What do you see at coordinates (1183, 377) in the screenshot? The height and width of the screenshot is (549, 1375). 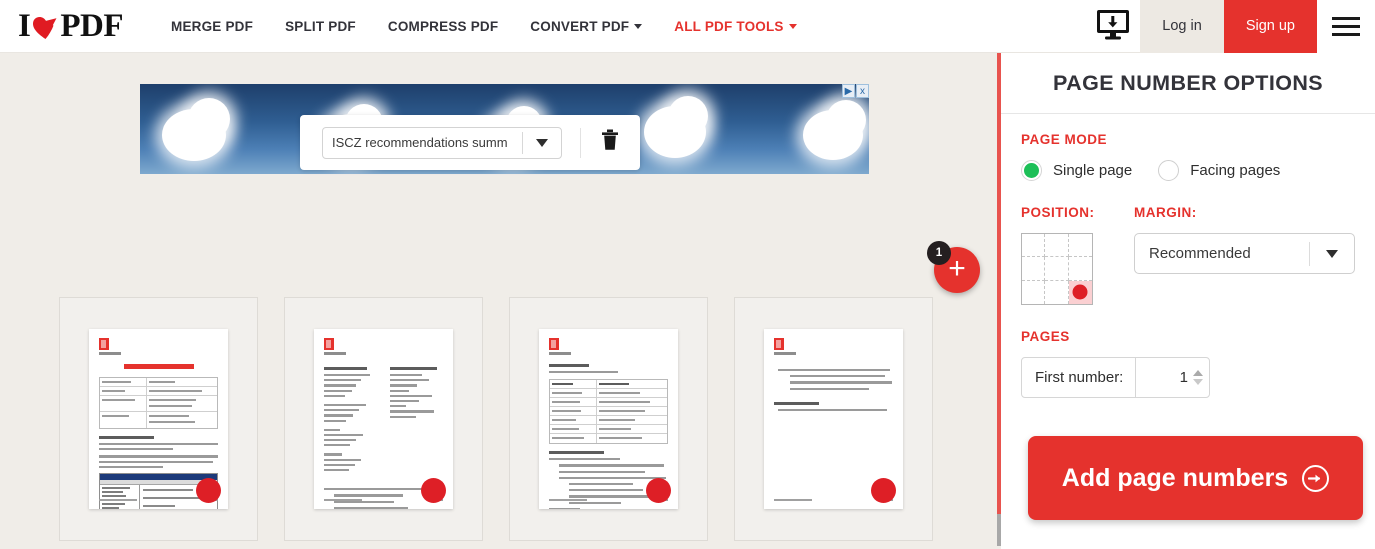 I see `first-number-value: 1` at bounding box center [1183, 377].